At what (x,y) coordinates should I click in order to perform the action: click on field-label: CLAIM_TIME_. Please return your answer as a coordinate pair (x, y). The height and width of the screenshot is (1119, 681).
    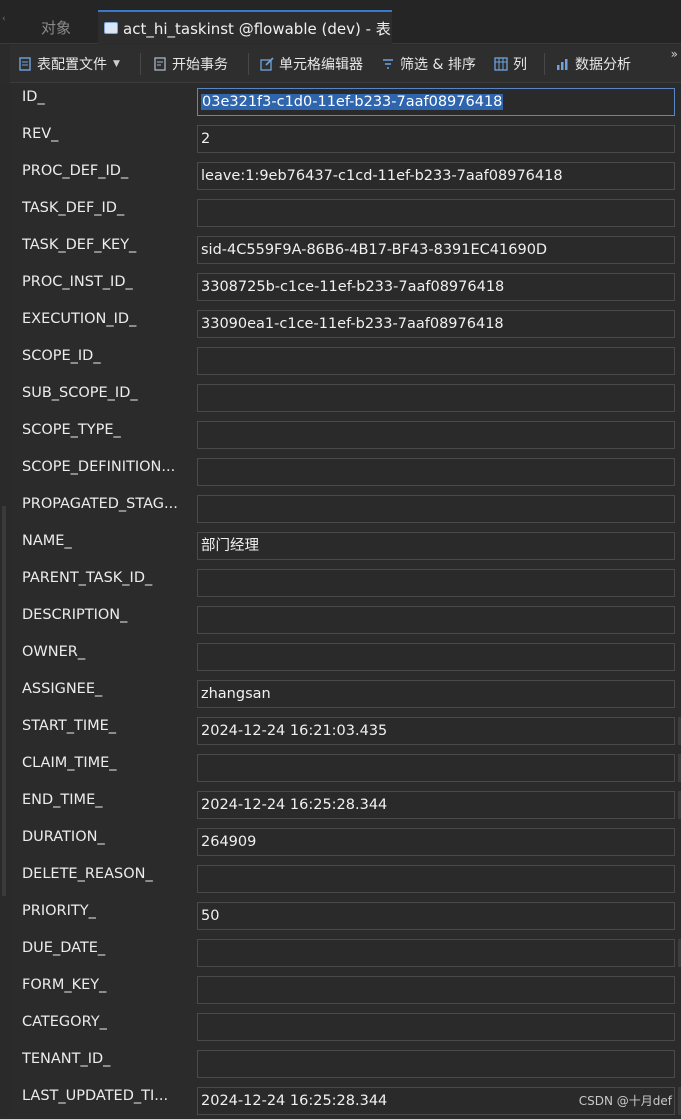
    Looking at the image, I should click on (69, 763).